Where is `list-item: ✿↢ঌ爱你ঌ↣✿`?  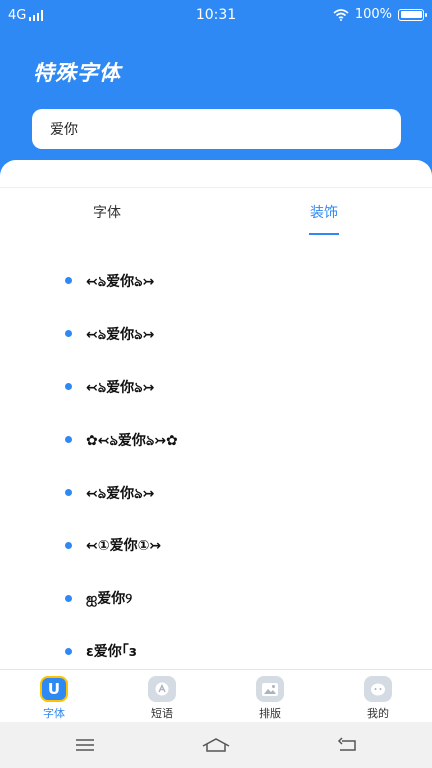
list-item: ✿↢ঌ爱你ঌ↣✿ is located at coordinates (216, 429).